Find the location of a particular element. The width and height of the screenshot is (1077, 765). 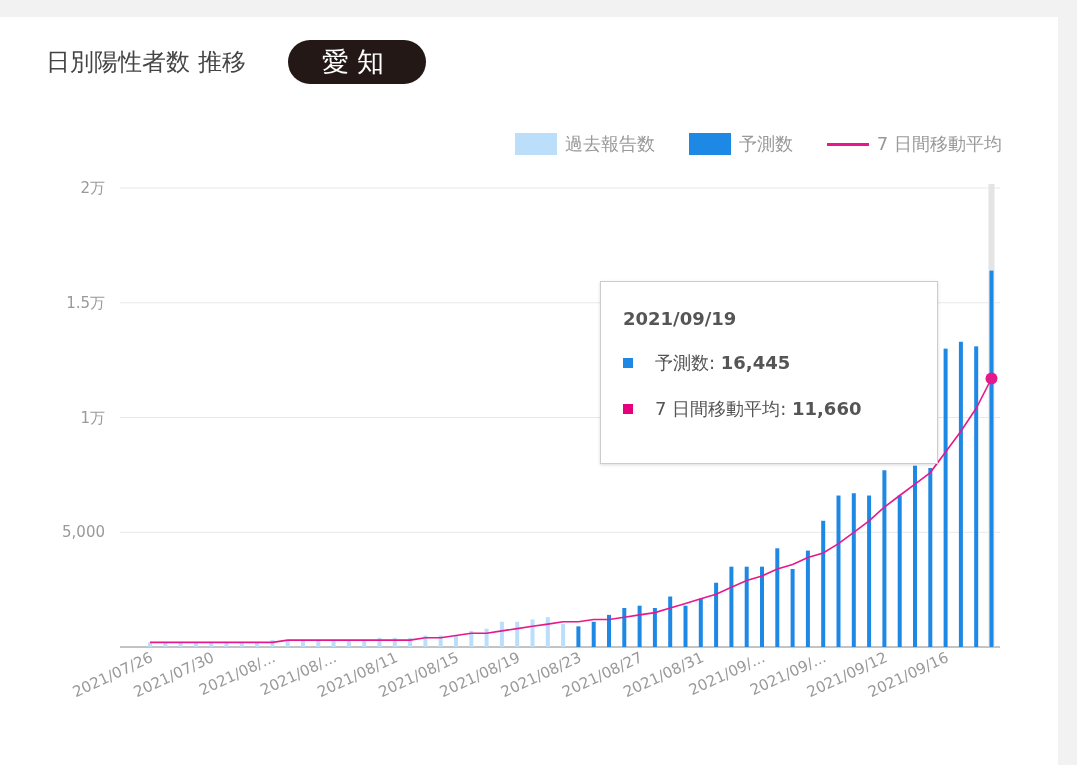

y-axis-label: 5,000 is located at coordinates (83, 532).